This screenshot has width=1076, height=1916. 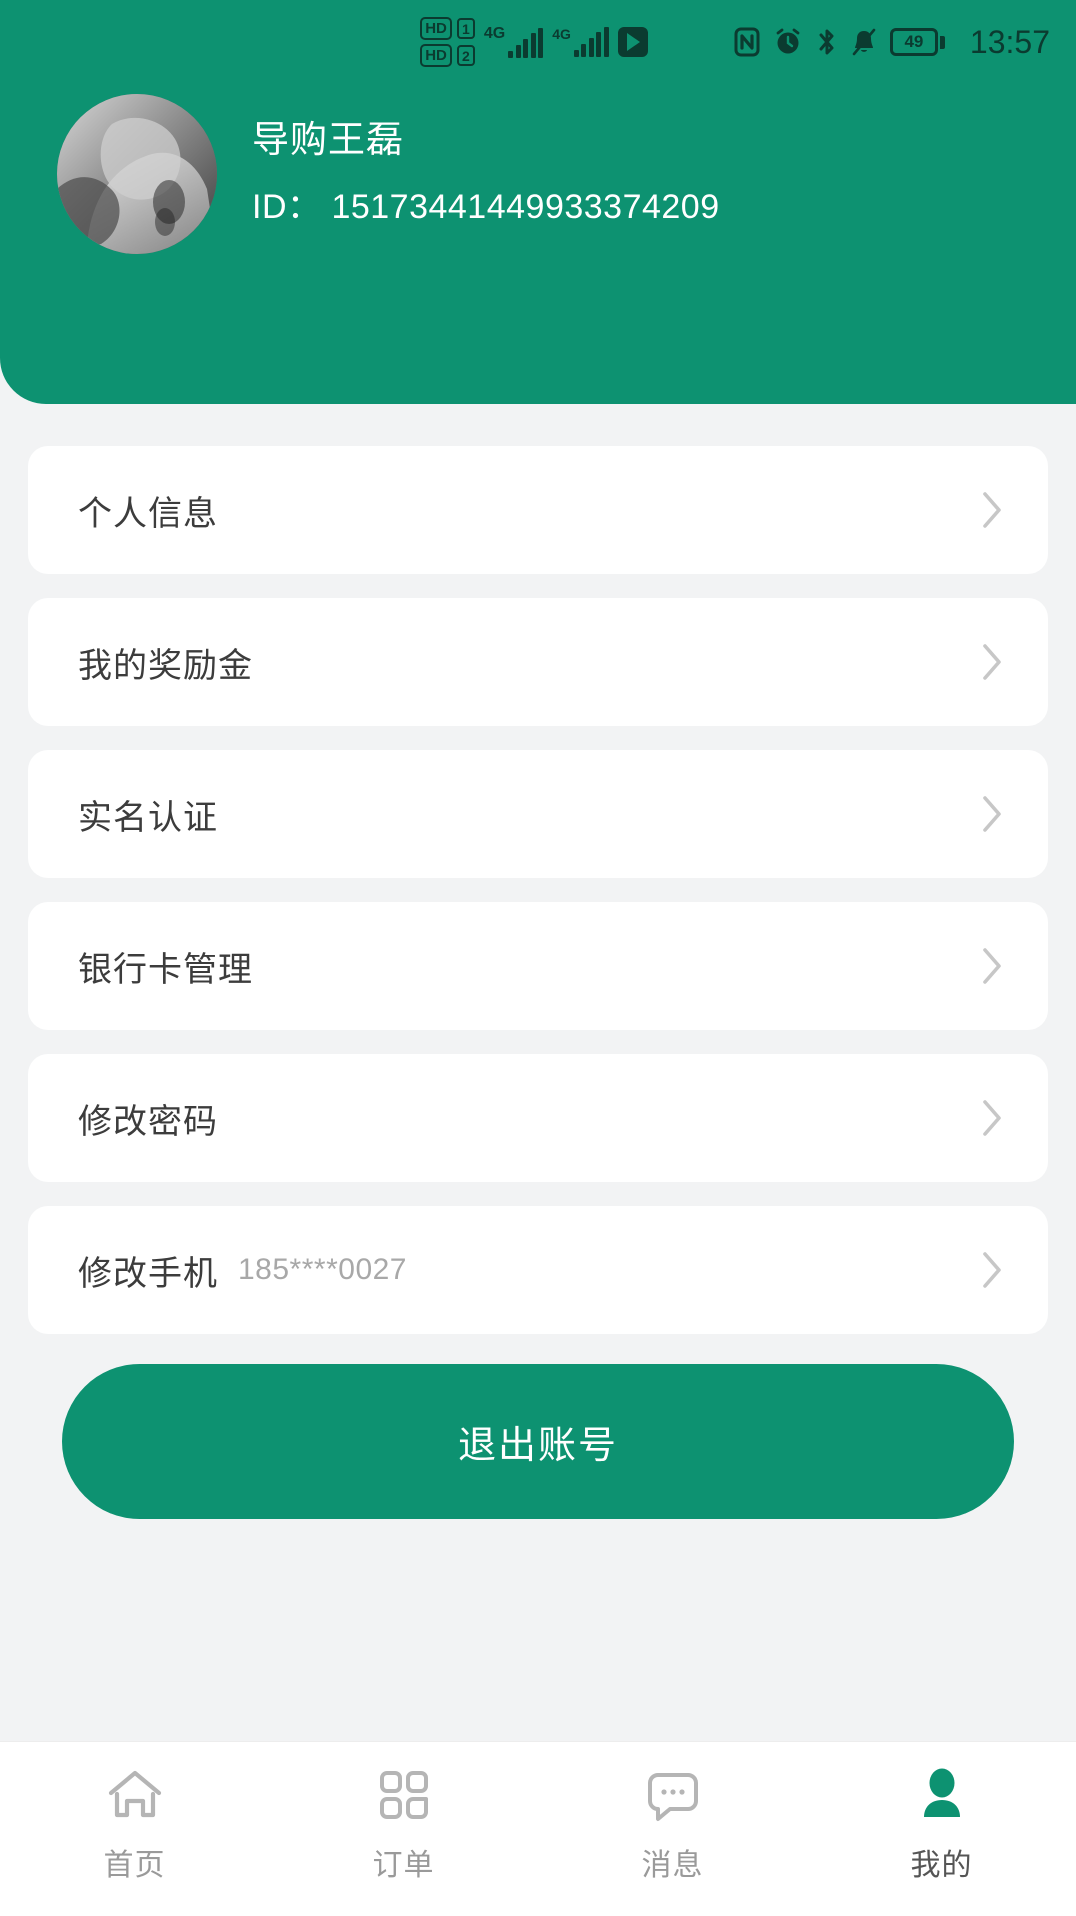 What do you see at coordinates (942, 1795) in the screenshot?
I see `person-icon` at bounding box center [942, 1795].